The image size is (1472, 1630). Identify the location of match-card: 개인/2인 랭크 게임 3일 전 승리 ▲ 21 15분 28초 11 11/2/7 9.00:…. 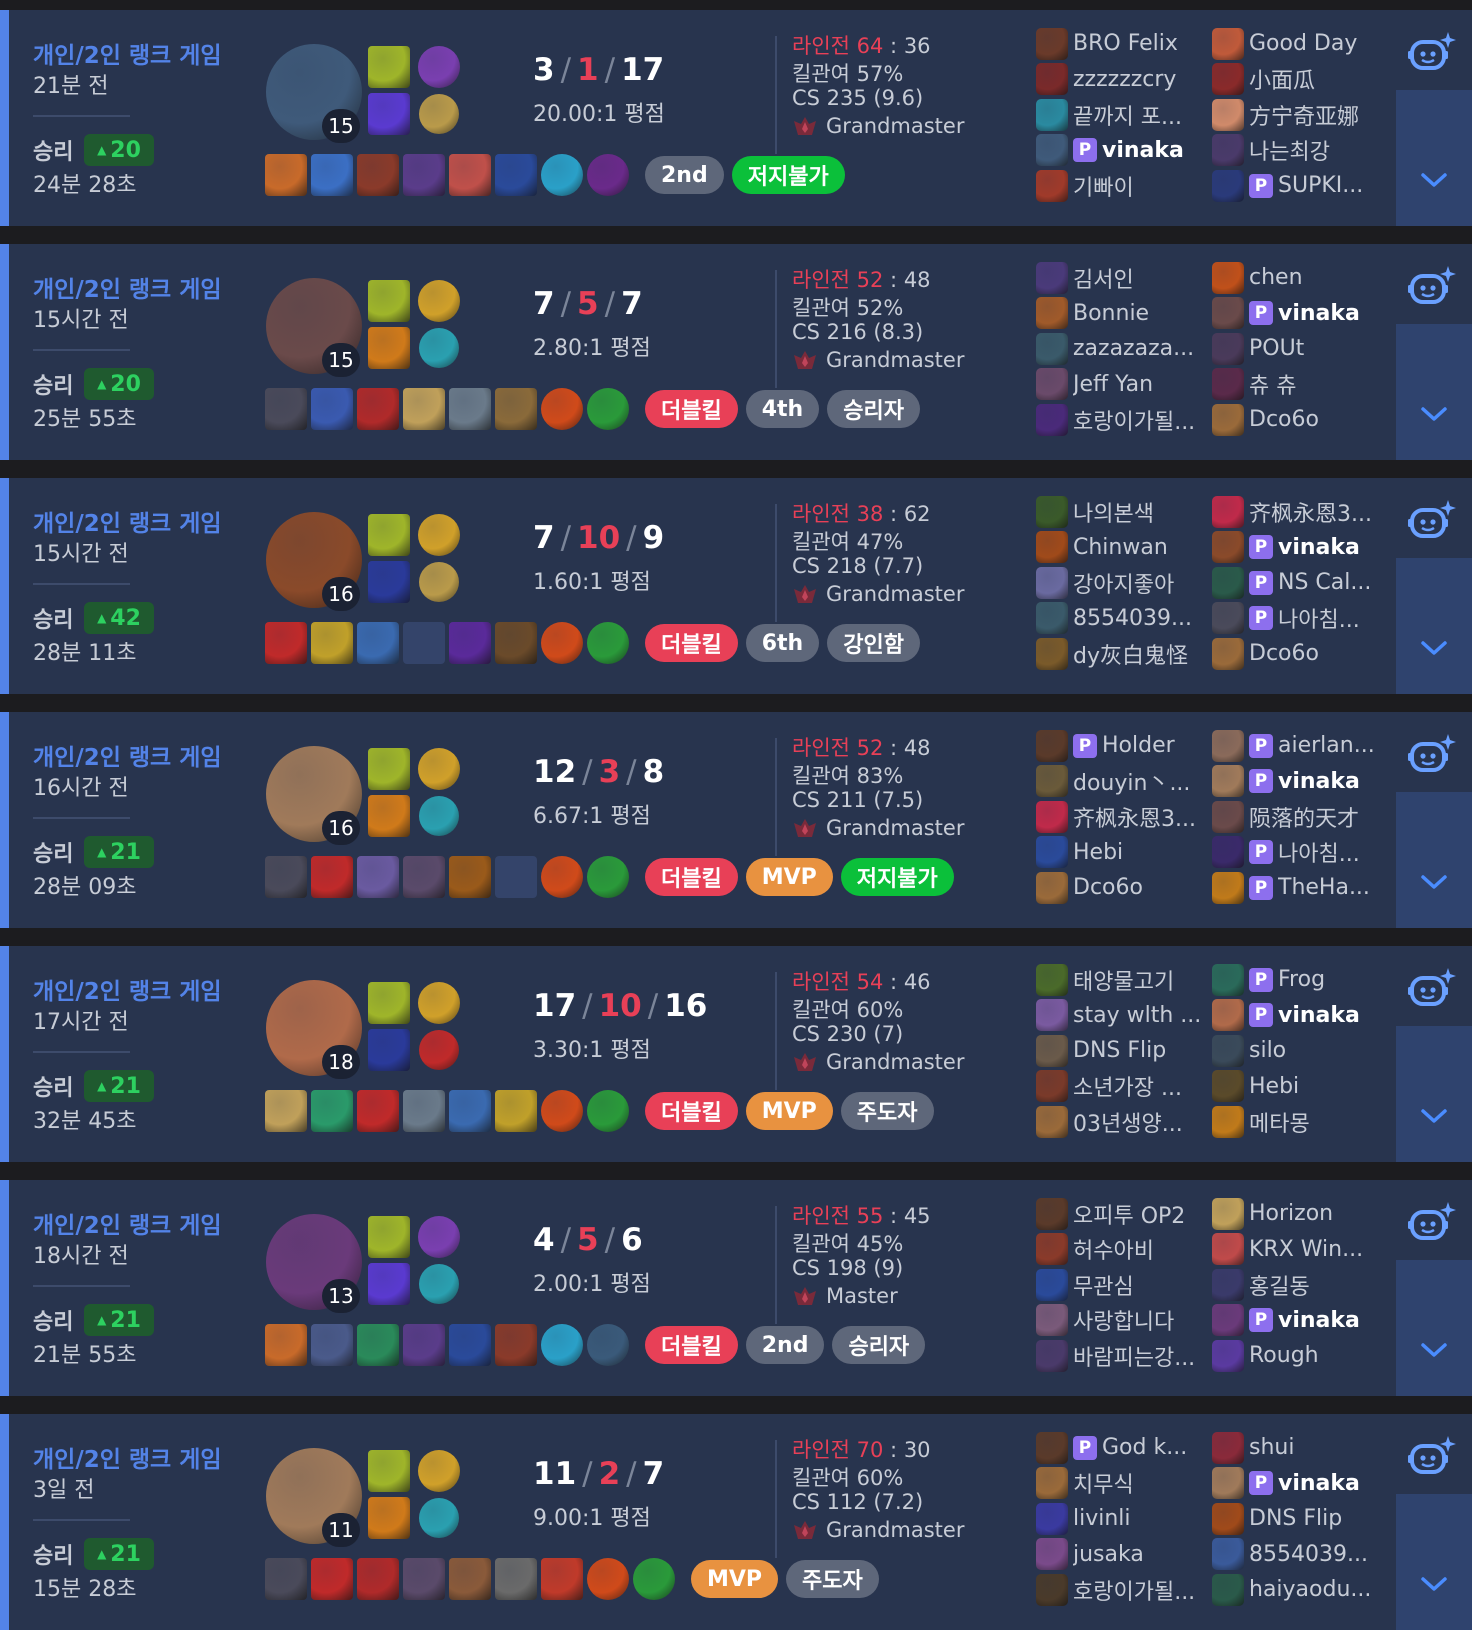
(736, 1522).